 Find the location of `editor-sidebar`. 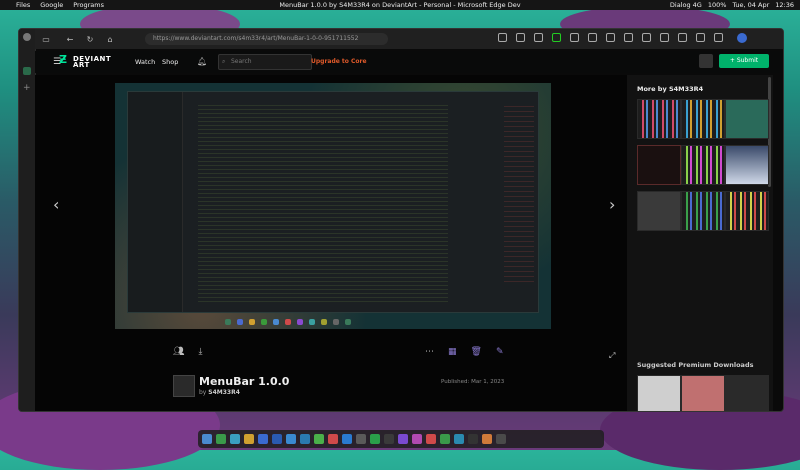

editor-sidebar is located at coordinates (155, 202).